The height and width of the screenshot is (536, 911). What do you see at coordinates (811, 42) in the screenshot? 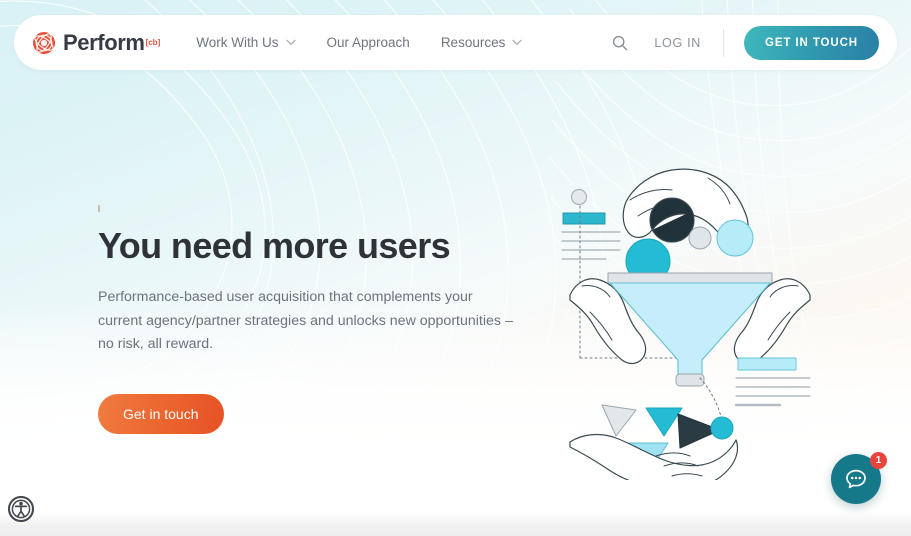
I see `get-in-touch-button: GET IN TOUCH` at bounding box center [811, 42].